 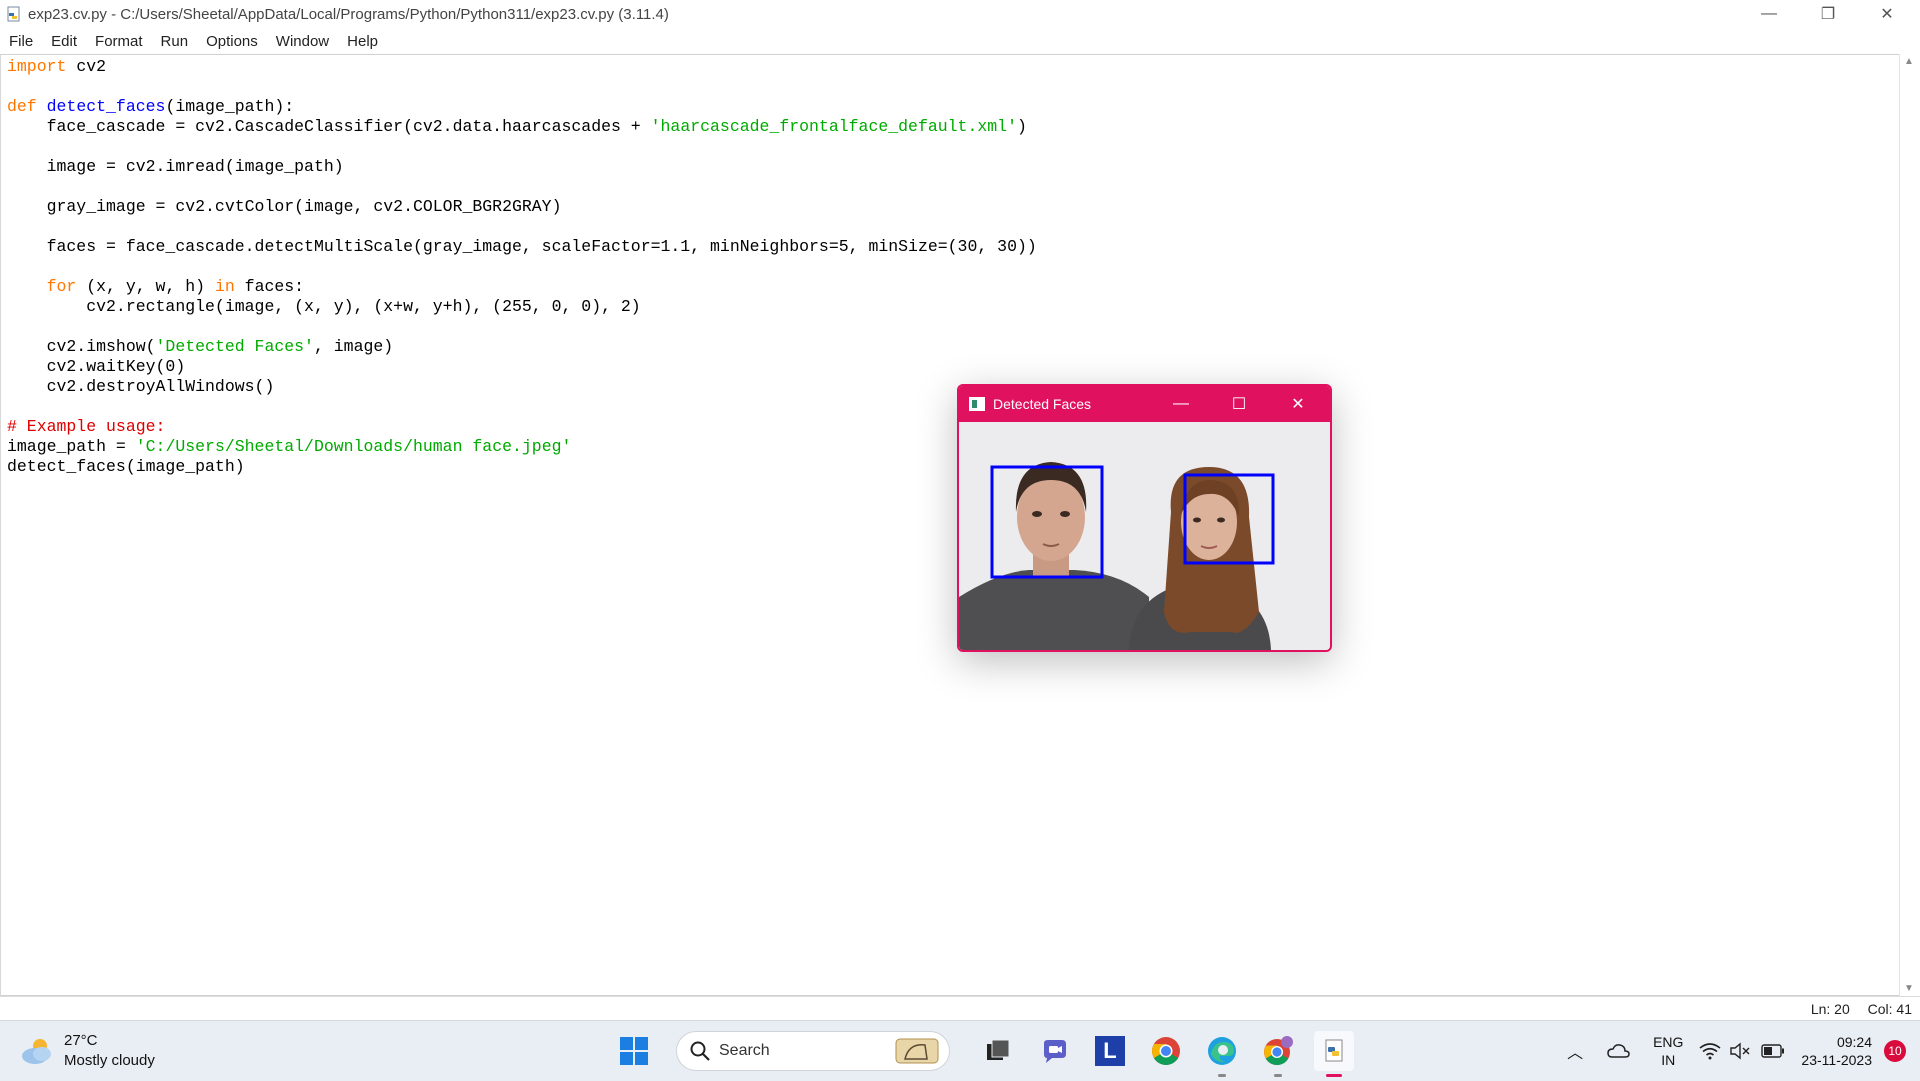 I want to click on code-token: (image_path):, so click(x=230, y=106).